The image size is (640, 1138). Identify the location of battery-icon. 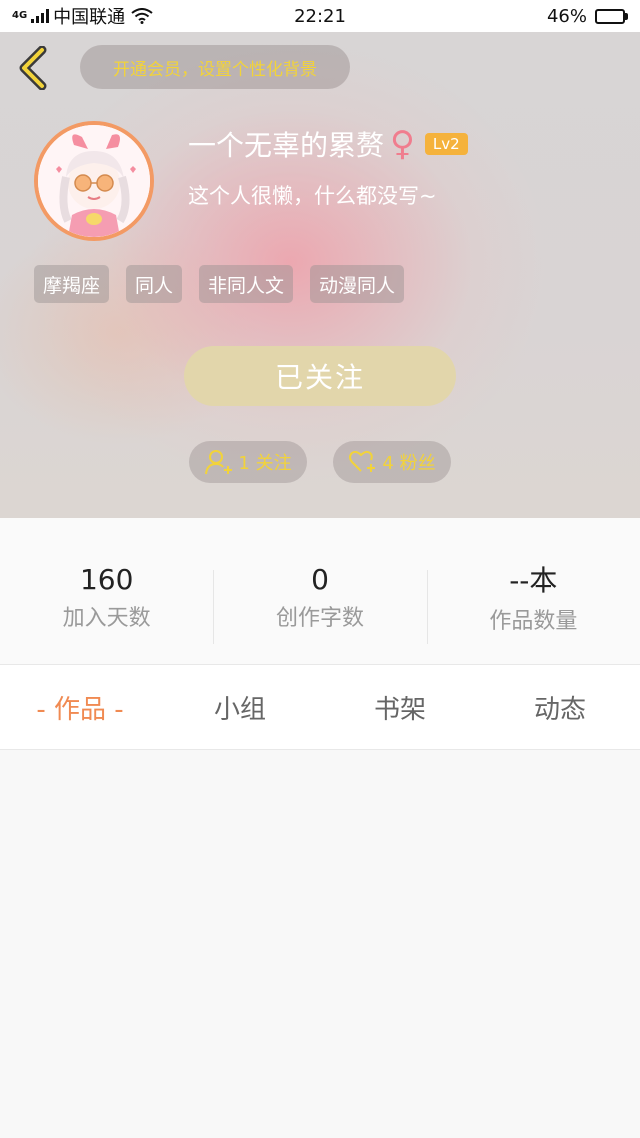
(611, 16).